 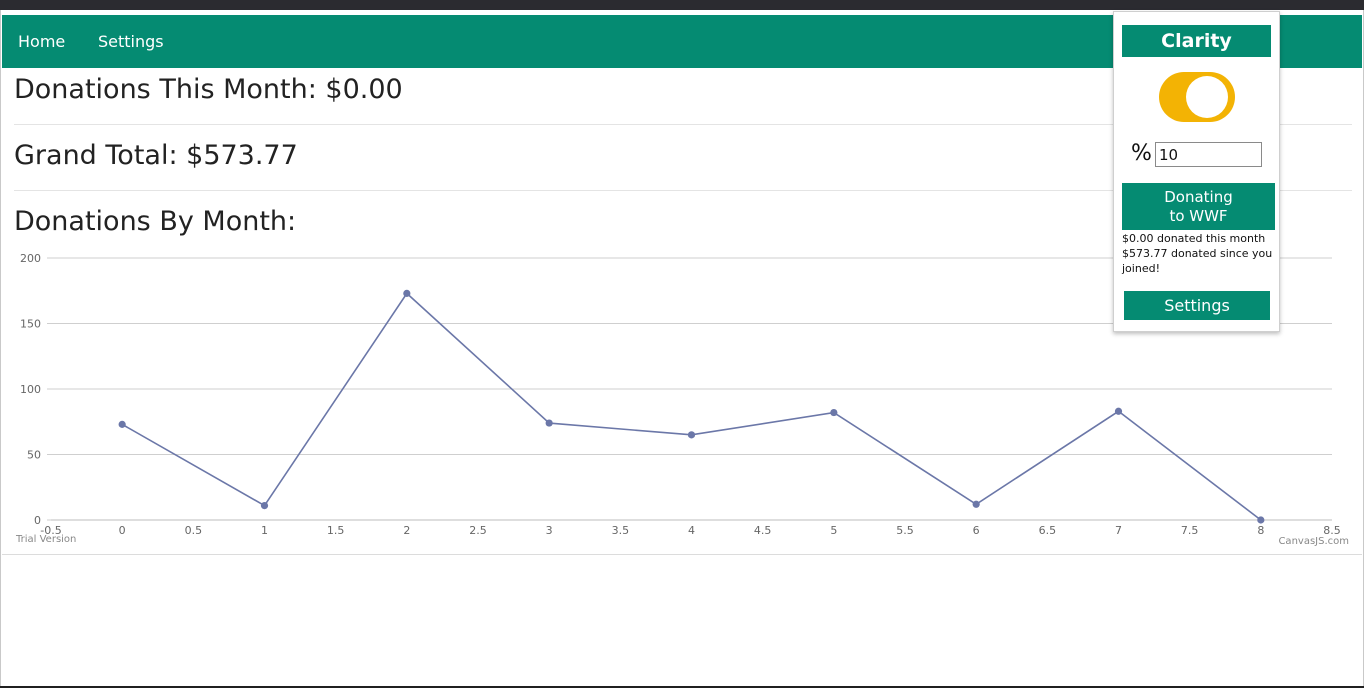 I want to click on grand-total-heading: Grand Total: $573.77, so click(x=156, y=155).